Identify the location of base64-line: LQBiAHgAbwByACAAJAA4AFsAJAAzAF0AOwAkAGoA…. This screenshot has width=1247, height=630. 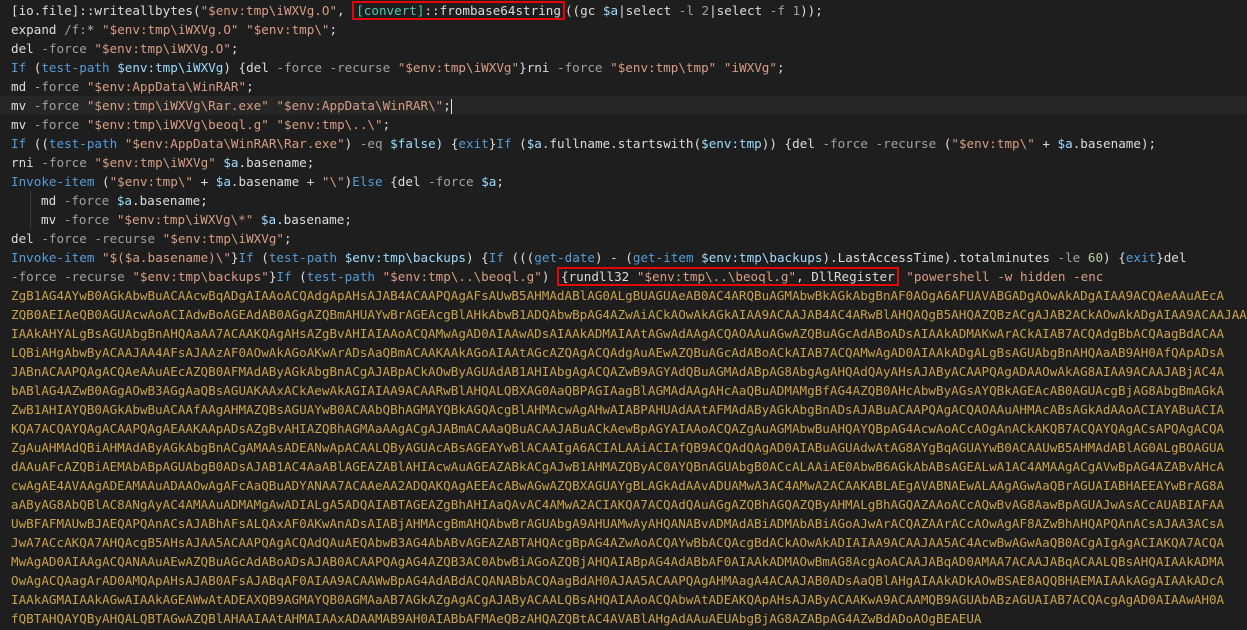
(618, 352).